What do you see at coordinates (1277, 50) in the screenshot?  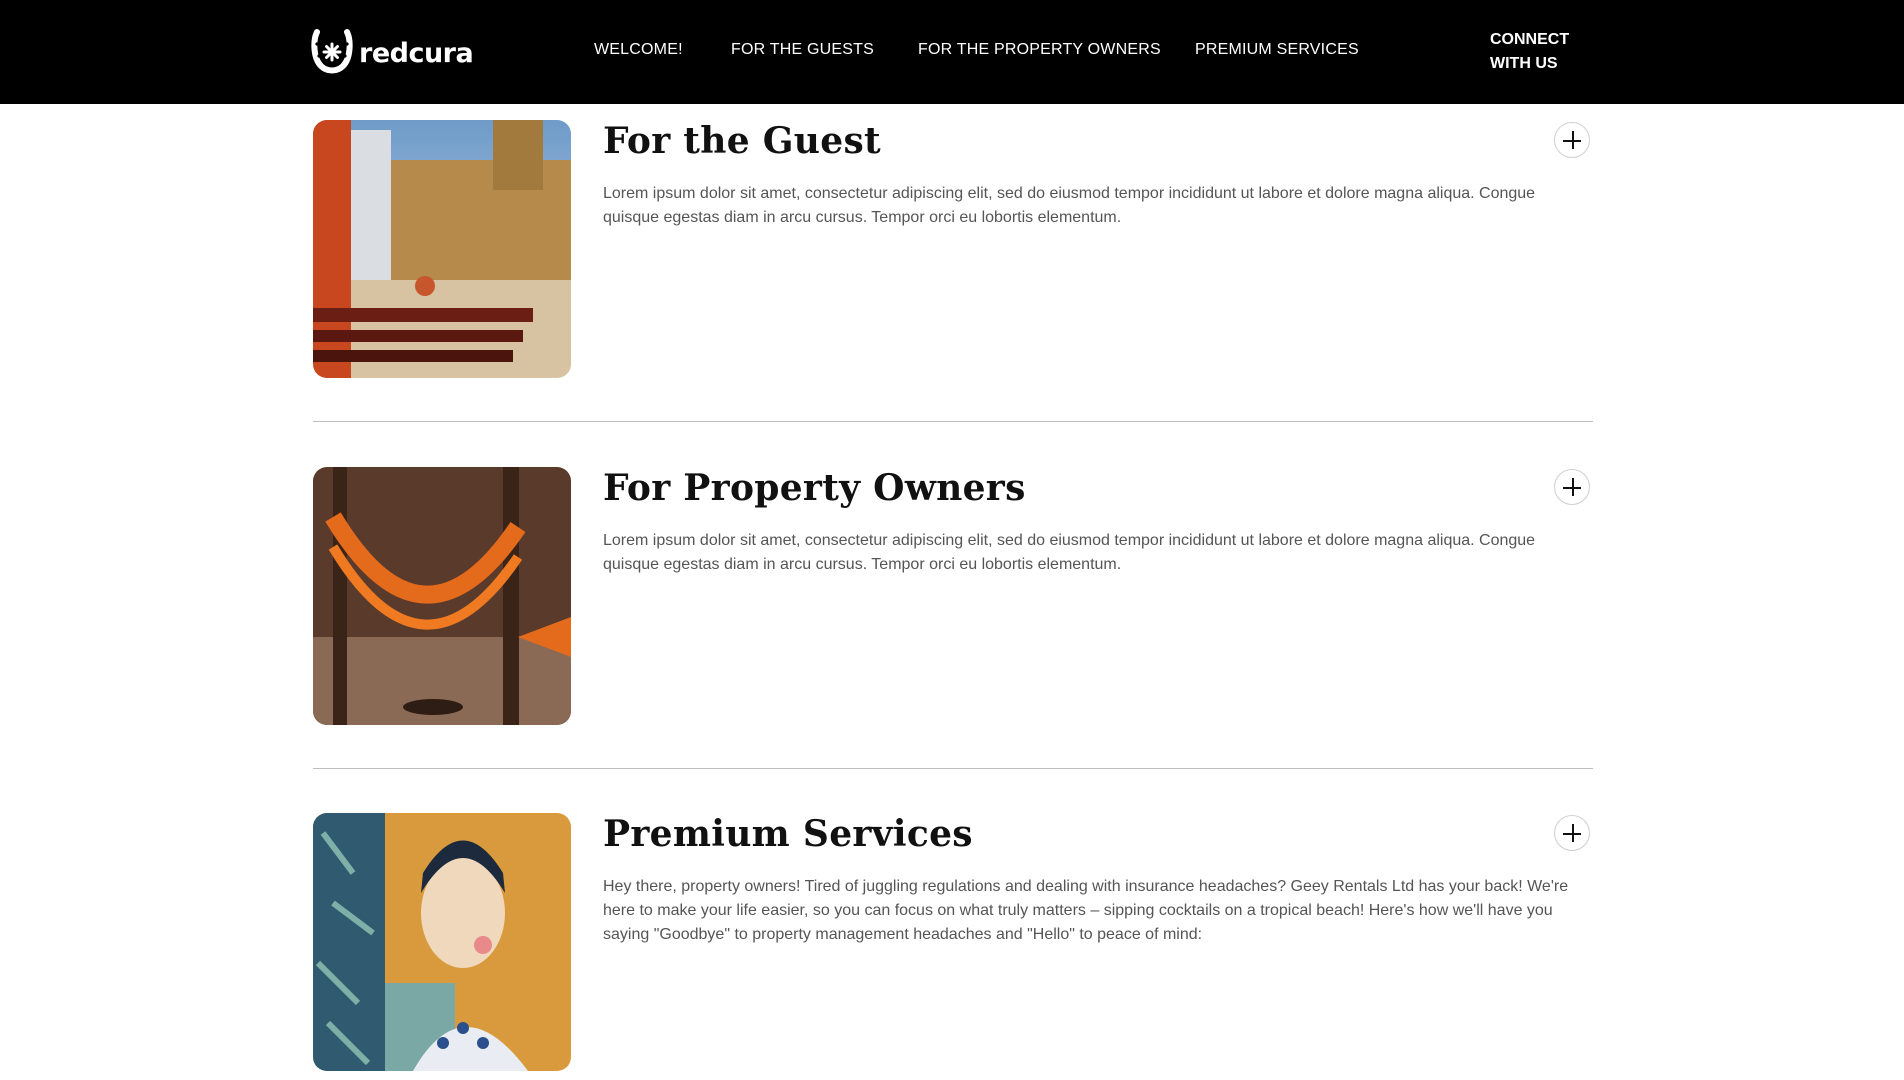 I see `nav-premium-services: PREMIUM SERVICES` at bounding box center [1277, 50].